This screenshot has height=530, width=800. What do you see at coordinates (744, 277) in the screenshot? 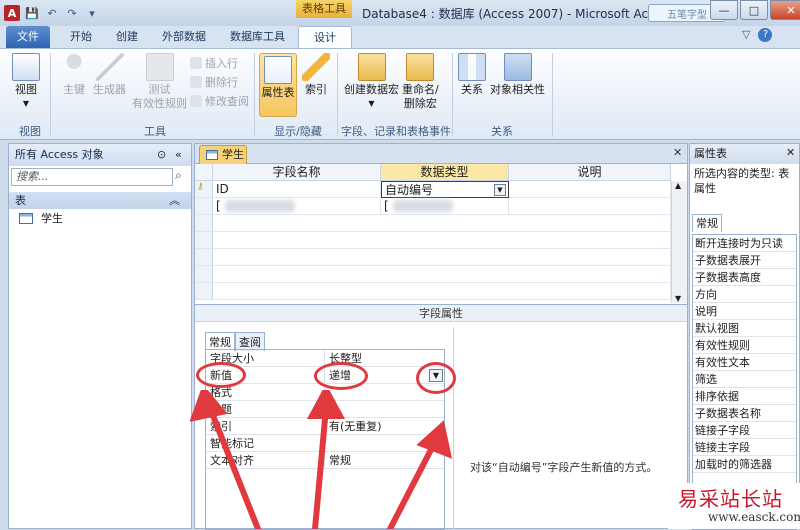
I see `property-item: 子数据表高度` at bounding box center [744, 277].